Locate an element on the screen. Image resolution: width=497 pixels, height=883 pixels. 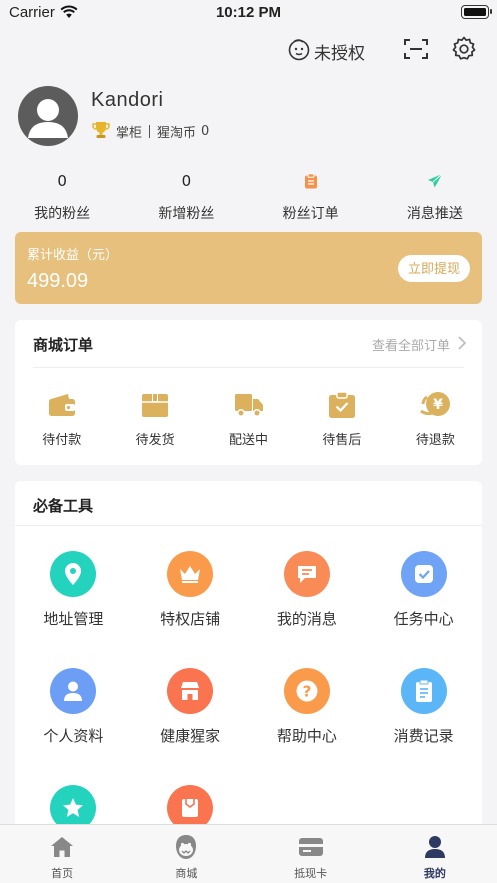
tab-label: 商城 is located at coordinates (186, 873).